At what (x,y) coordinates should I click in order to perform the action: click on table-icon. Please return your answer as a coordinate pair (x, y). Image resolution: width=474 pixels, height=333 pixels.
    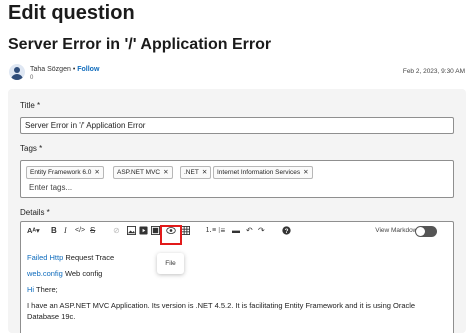
    Looking at the image, I should click on (185, 230).